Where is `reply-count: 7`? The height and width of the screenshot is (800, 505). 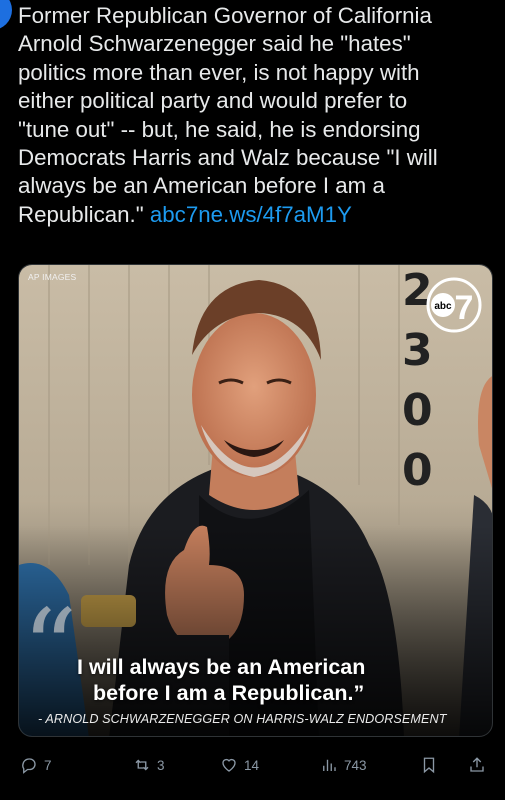 reply-count: 7 is located at coordinates (48, 765).